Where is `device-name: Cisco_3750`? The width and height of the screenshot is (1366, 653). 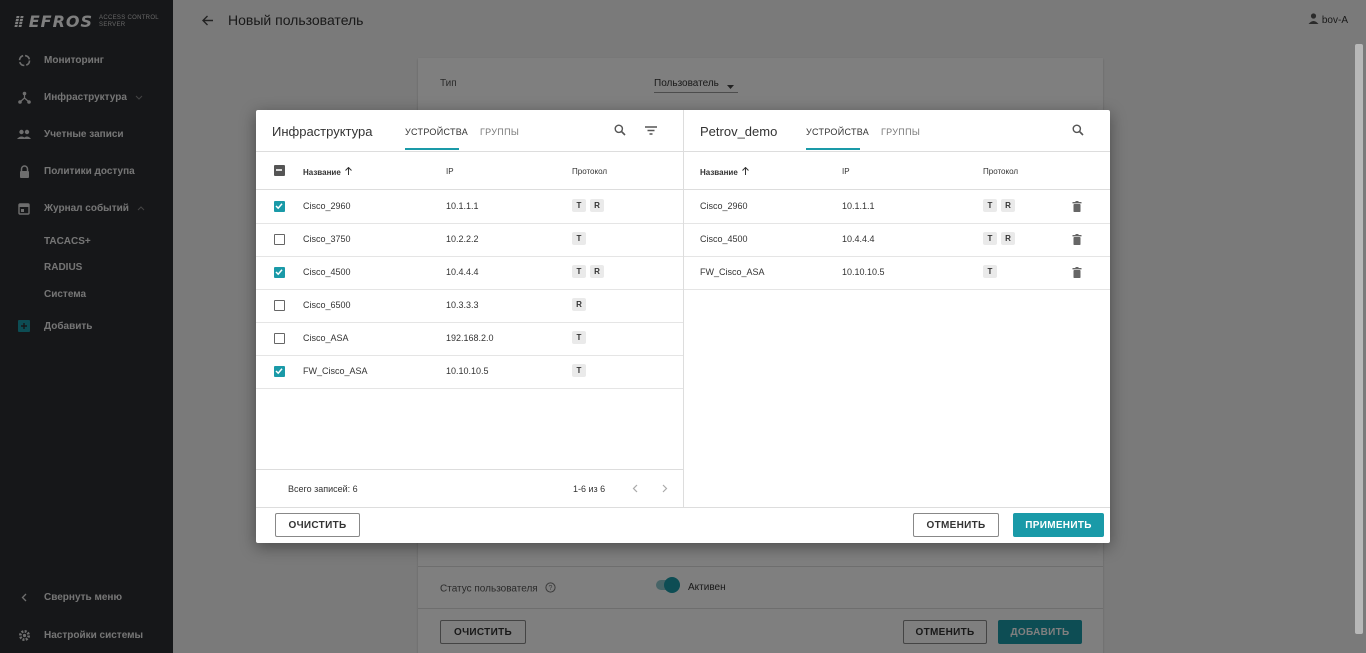
device-name: Cisco_3750 is located at coordinates (327, 239).